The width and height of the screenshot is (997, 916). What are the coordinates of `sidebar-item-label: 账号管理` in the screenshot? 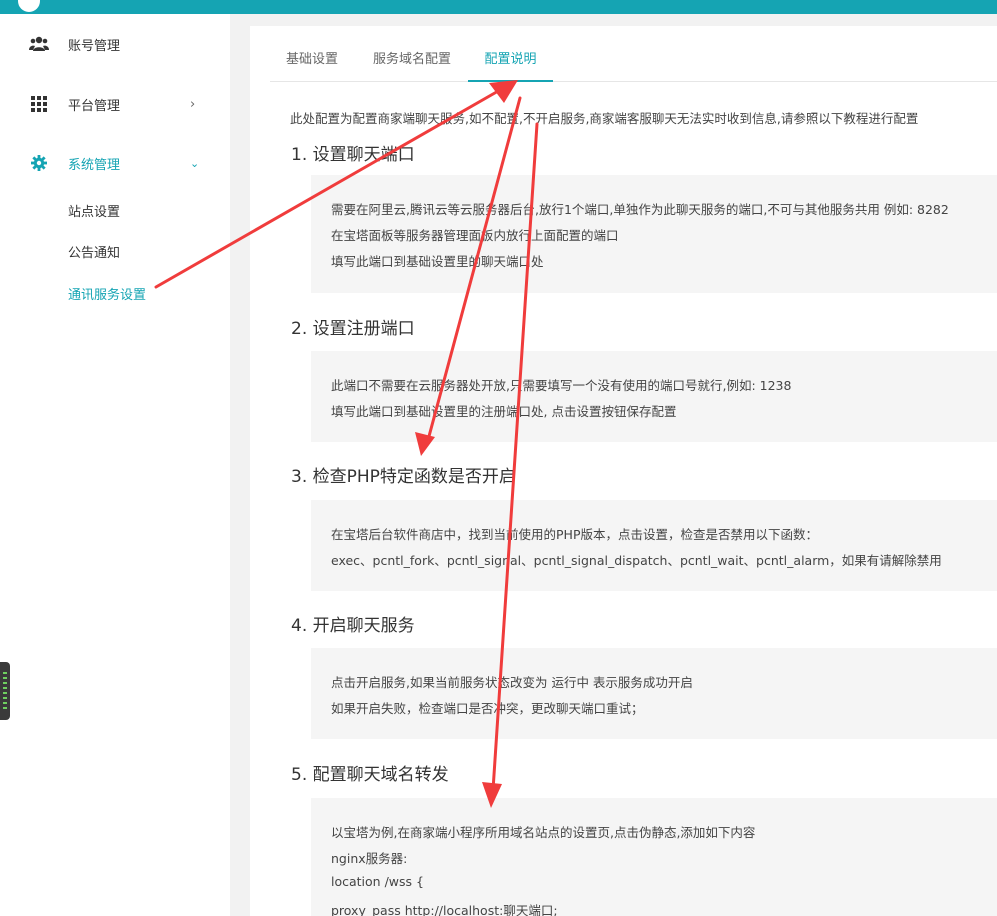 It's located at (94, 46).